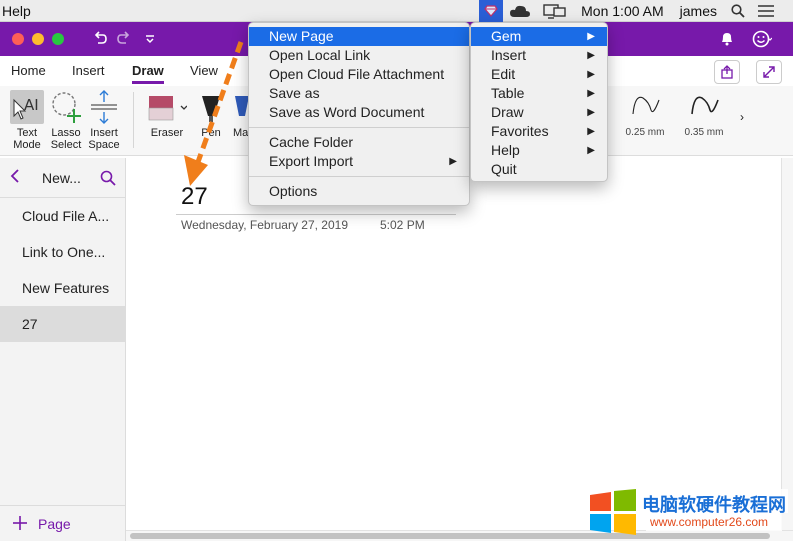  What do you see at coordinates (20, 524) in the screenshot?
I see `plus-icon` at bounding box center [20, 524].